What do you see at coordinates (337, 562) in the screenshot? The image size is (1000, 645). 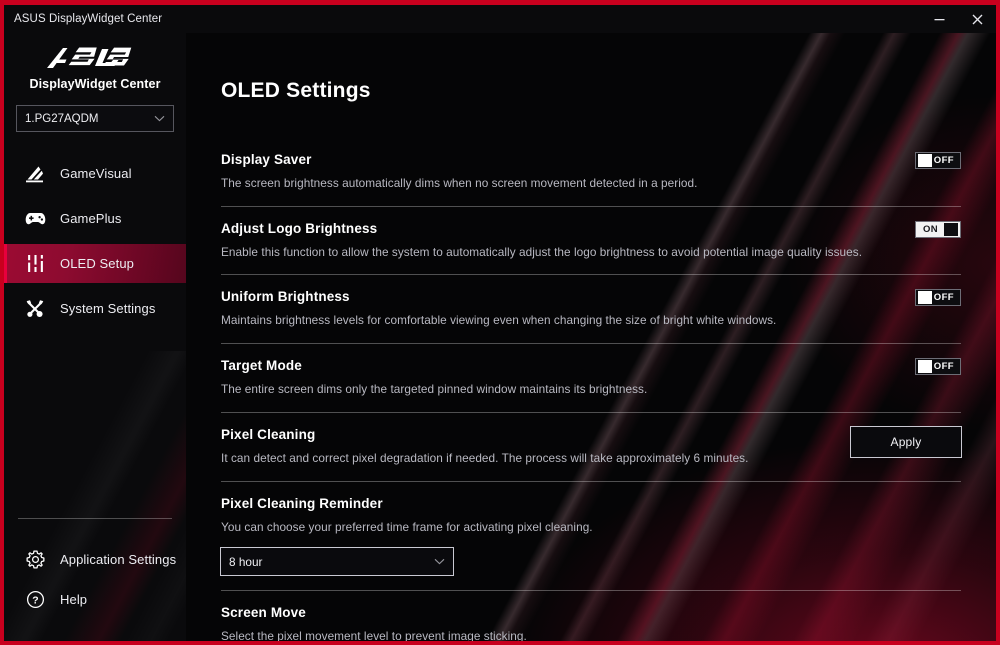 I see `pixel-cleaning-reminder-dropdown: 8 hour` at bounding box center [337, 562].